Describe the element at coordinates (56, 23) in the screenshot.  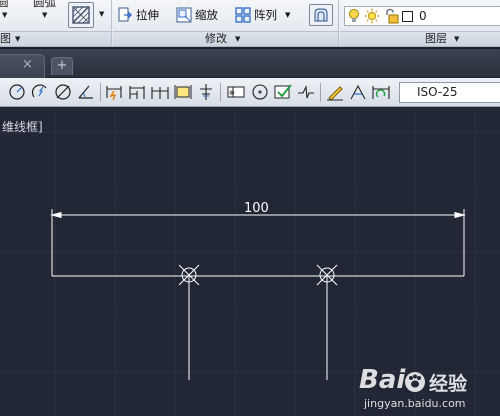
I see `draw-panel: 圆 圆弧 ▼ ▼ ▼ 图 ▼` at that location.